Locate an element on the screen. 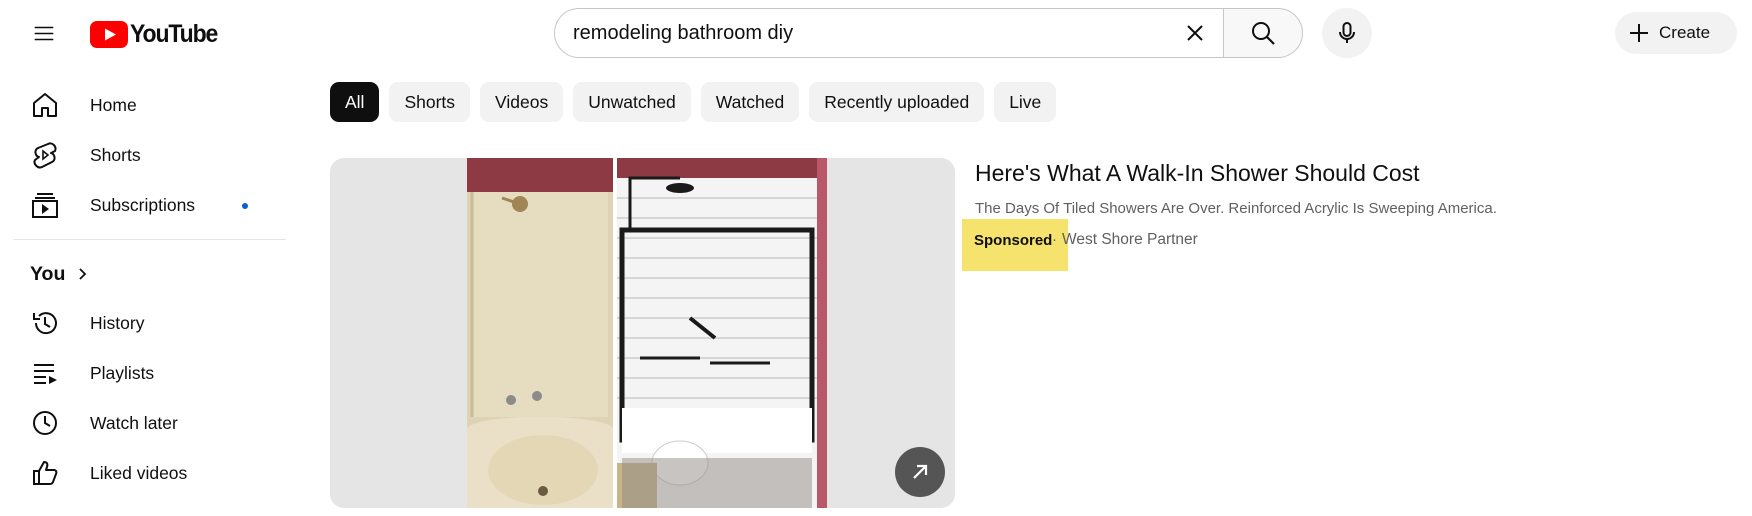 The width and height of the screenshot is (1752, 516). sidebar-you-section: You is located at coordinates (150, 274).